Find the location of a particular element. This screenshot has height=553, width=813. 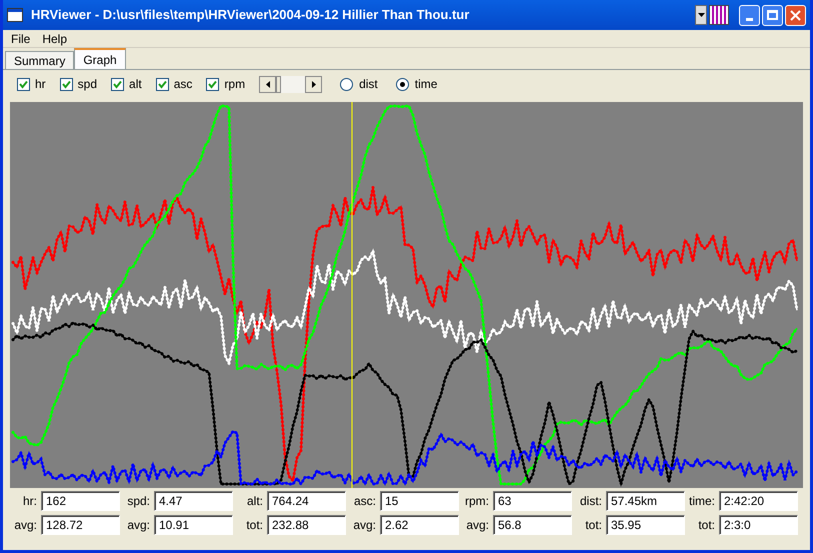

value-field: 232.88 is located at coordinates (306, 525).